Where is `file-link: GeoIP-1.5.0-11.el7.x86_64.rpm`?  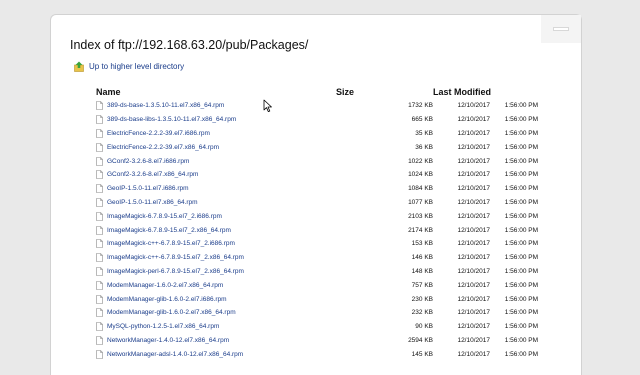
file-link: GeoIP-1.5.0-11.el7.x86_64.rpm is located at coordinates (152, 202).